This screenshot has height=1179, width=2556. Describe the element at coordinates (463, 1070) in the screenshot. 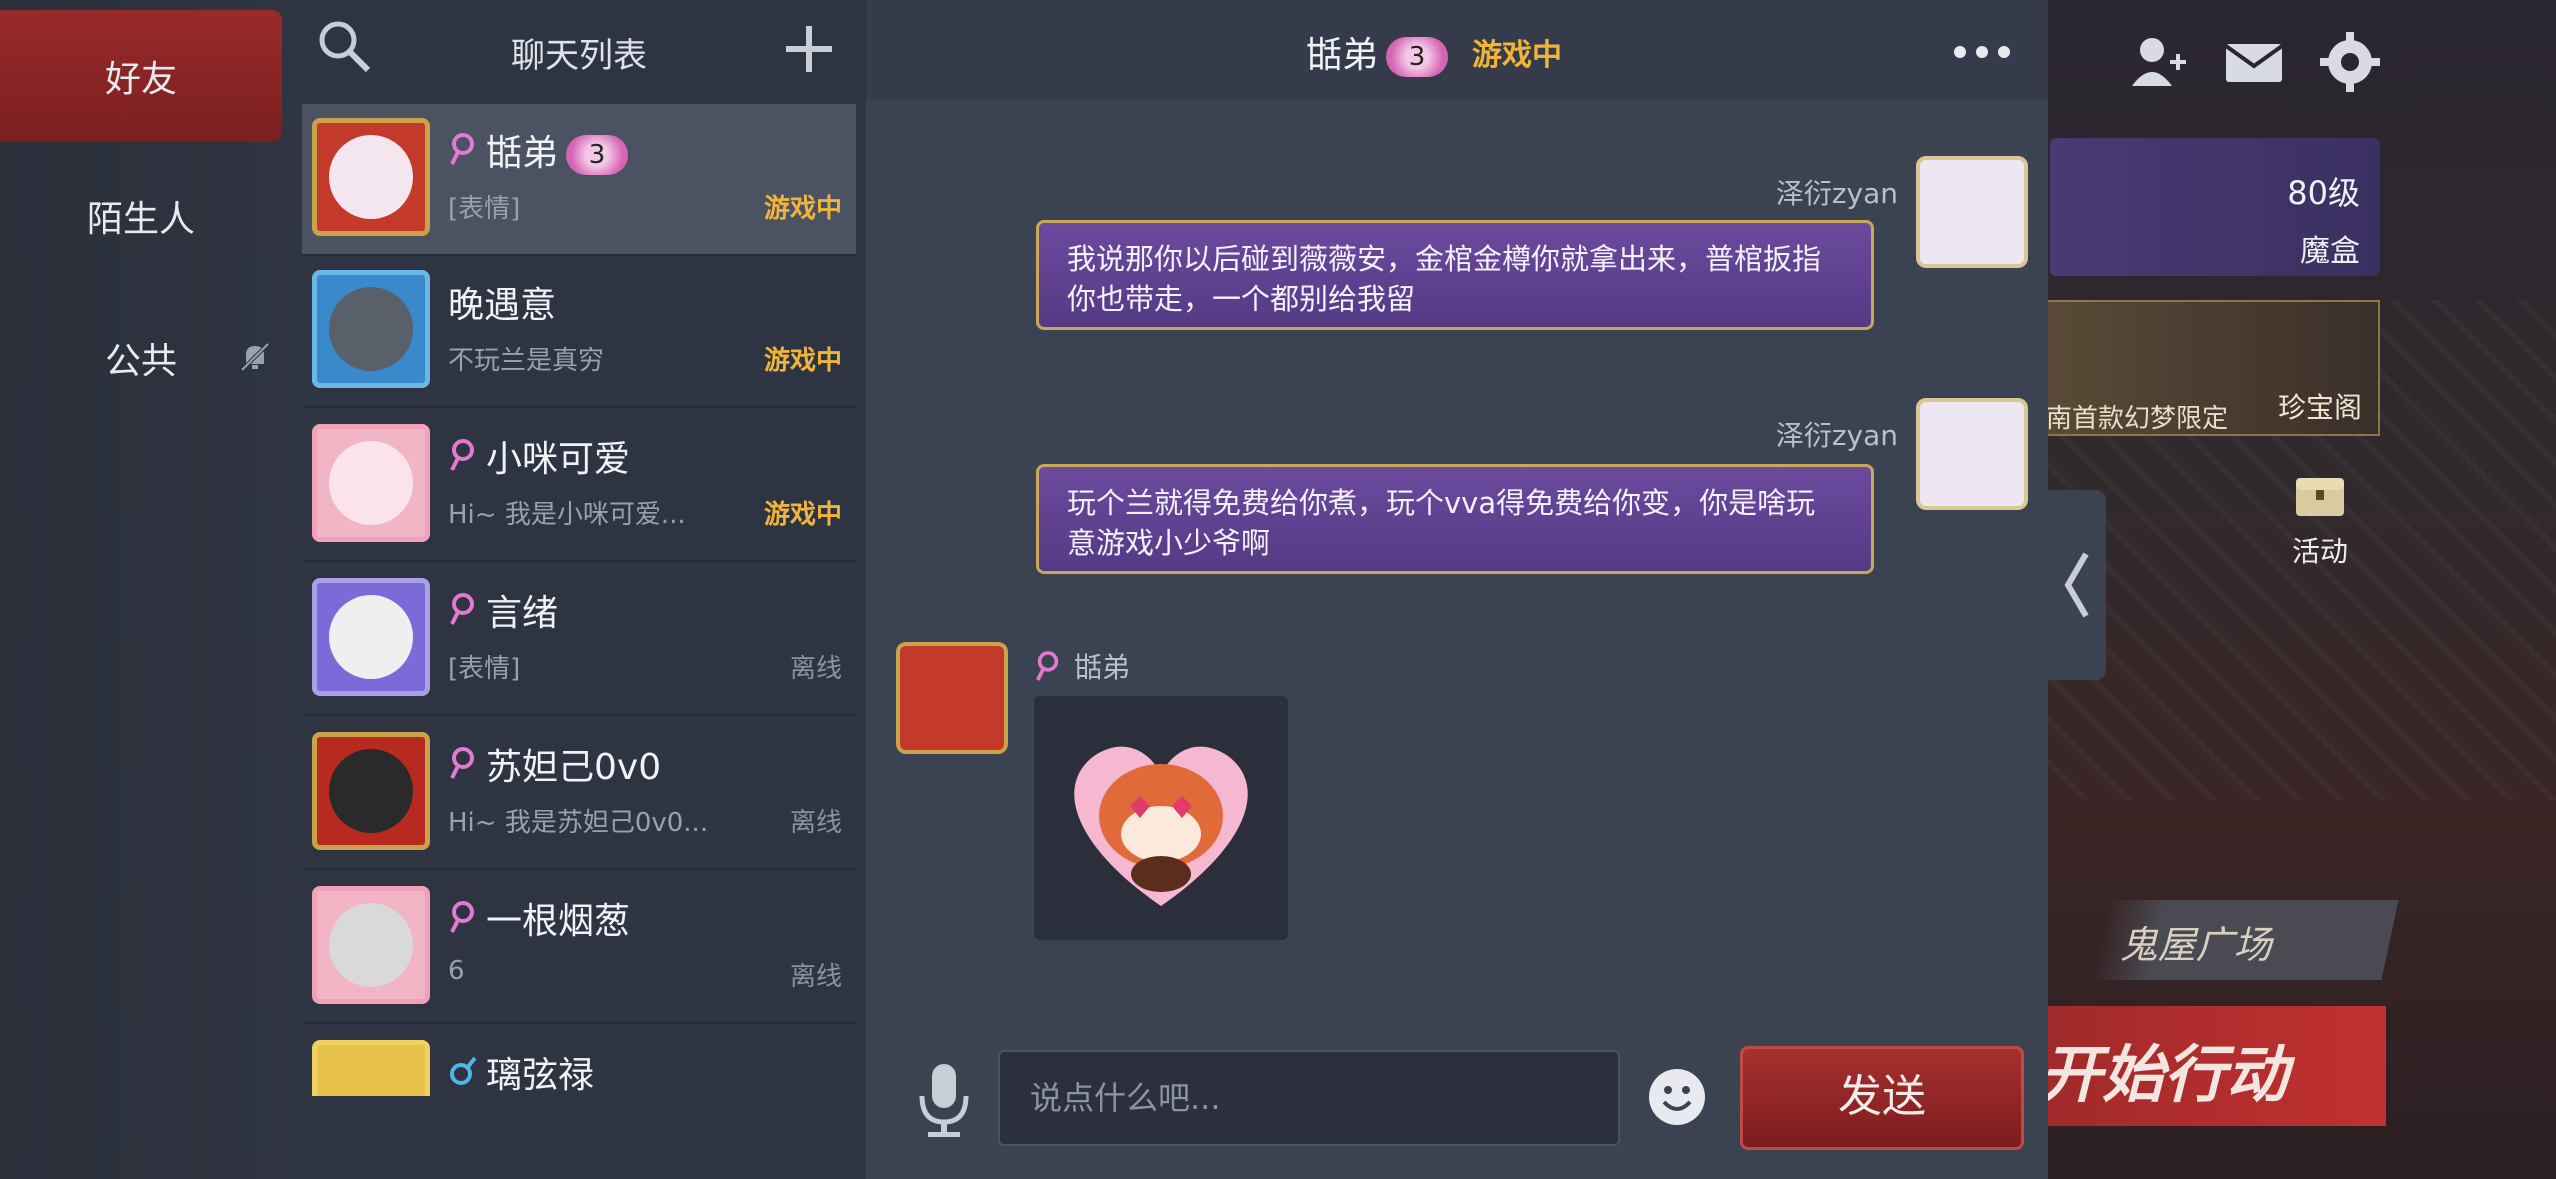

I see `male-icon` at that location.